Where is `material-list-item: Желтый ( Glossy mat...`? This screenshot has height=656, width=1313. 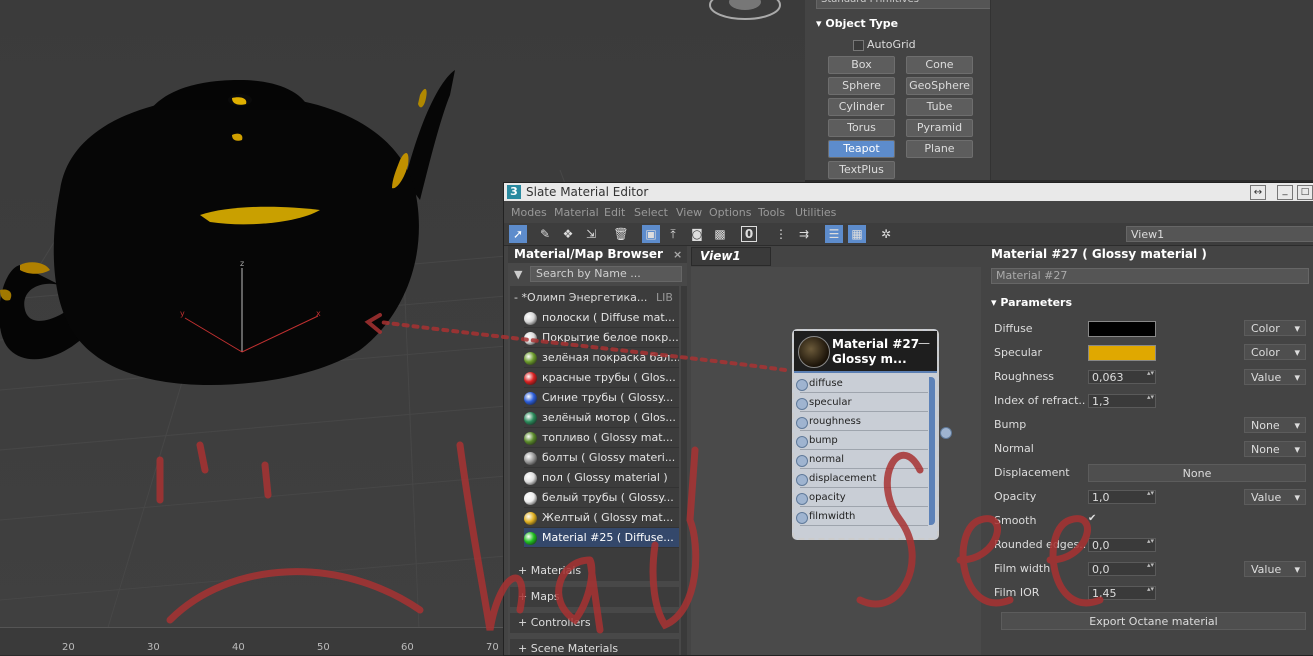
material-list-item: Желтый ( Glossy mat... is located at coordinates (601, 518).